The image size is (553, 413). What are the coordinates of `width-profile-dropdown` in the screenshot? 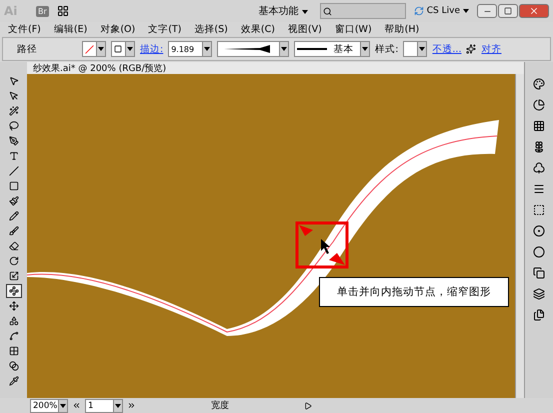 It's located at (253, 49).